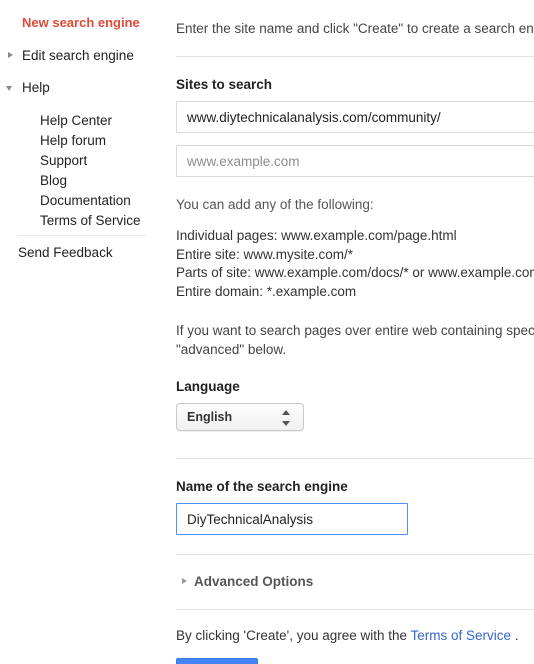  What do you see at coordinates (84, 87) in the screenshot?
I see `sidebar-item-help: Help` at bounding box center [84, 87].